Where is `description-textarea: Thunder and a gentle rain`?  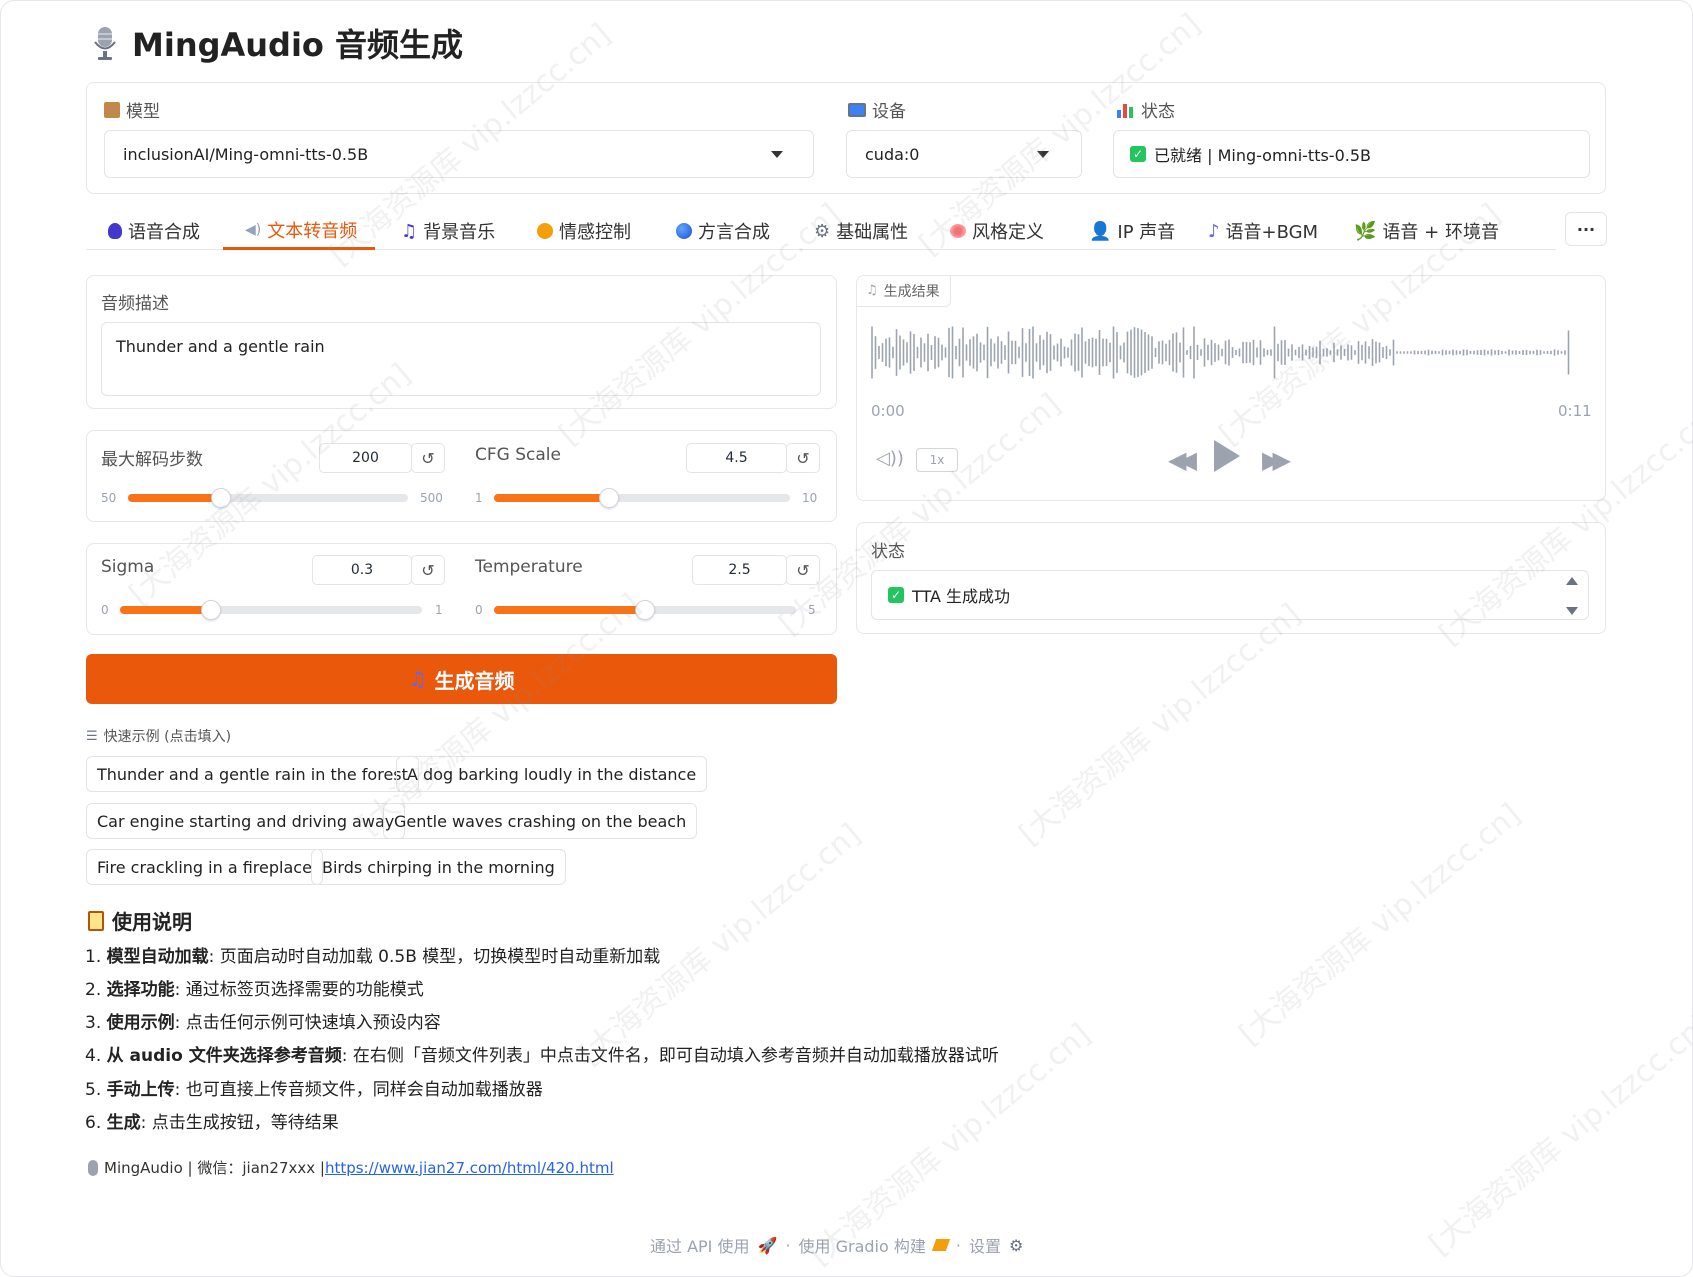
description-textarea: Thunder and a gentle rain is located at coordinates (461, 359).